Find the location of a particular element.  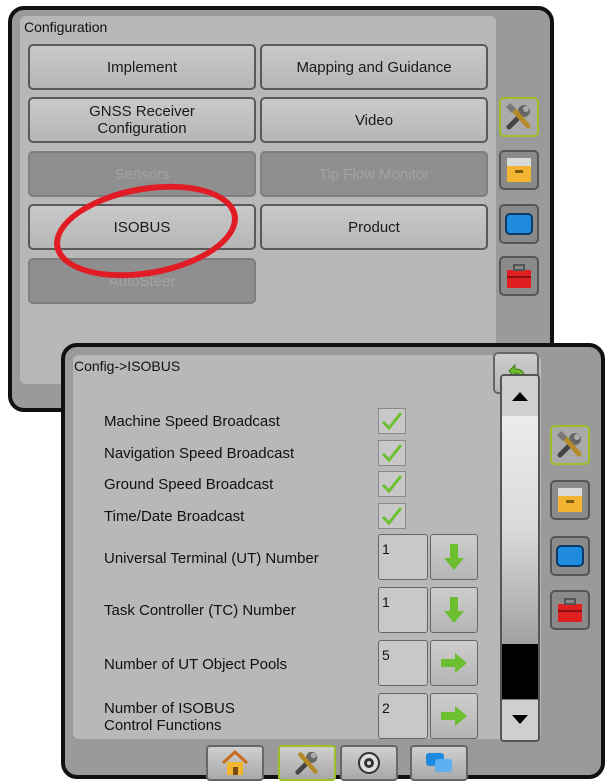

product-button: Product is located at coordinates (374, 227).